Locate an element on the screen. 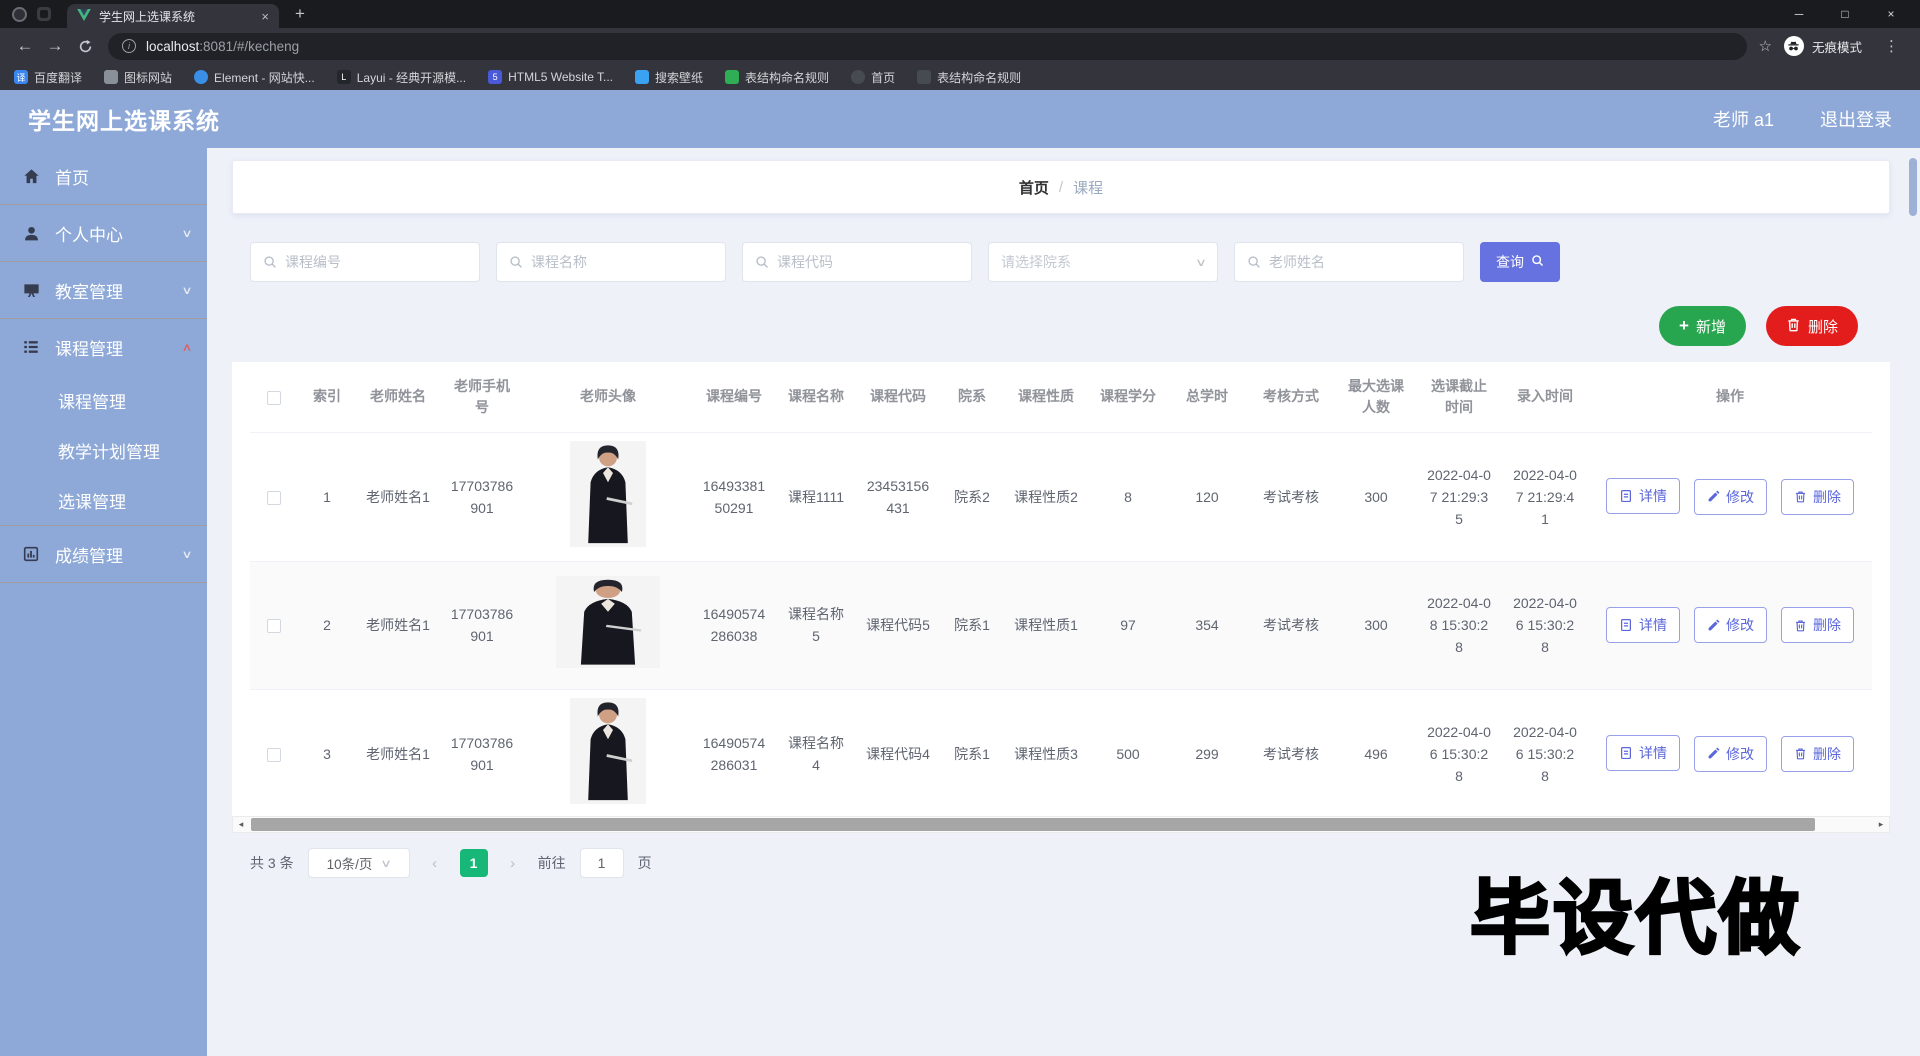 This screenshot has width=1920, height=1056. bookmark-item: 搜索壁纸 is located at coordinates (669, 77).